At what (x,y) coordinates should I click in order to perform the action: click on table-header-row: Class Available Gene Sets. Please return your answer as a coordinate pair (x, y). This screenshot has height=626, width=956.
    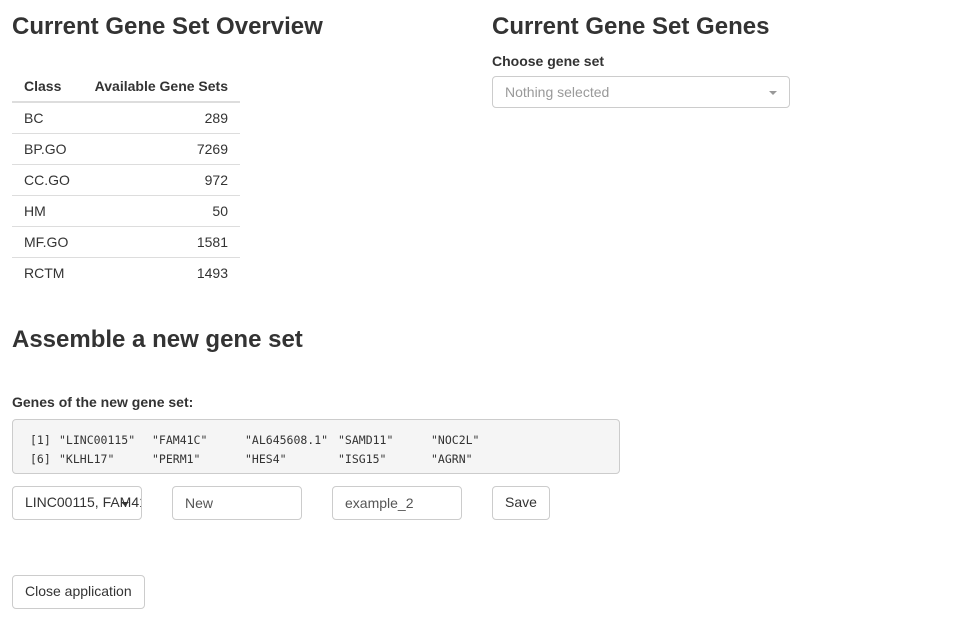
    Looking at the image, I should click on (126, 87).